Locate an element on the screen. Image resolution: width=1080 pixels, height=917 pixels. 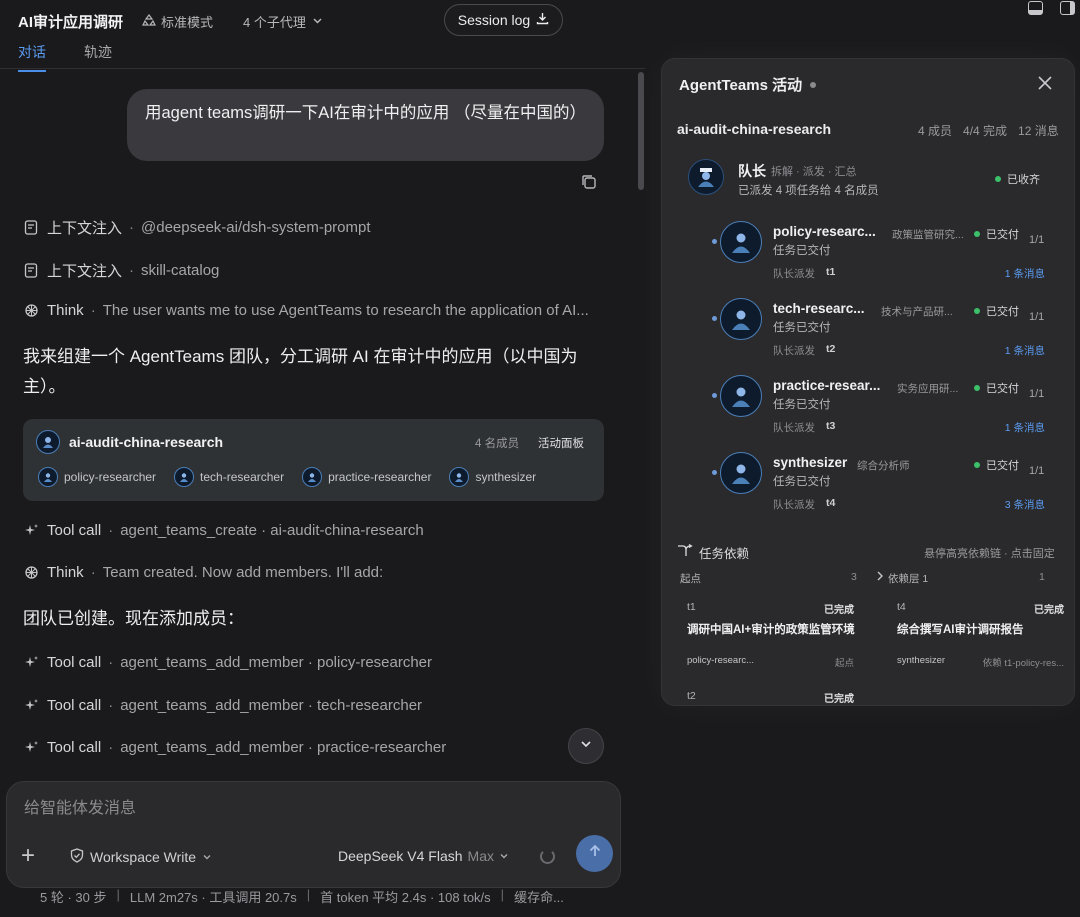
scroll-to-bottom-button is located at coordinates (586, 746).